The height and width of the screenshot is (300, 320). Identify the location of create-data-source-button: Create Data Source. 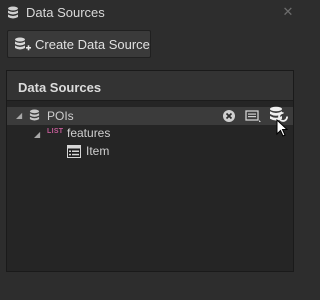
(79, 44).